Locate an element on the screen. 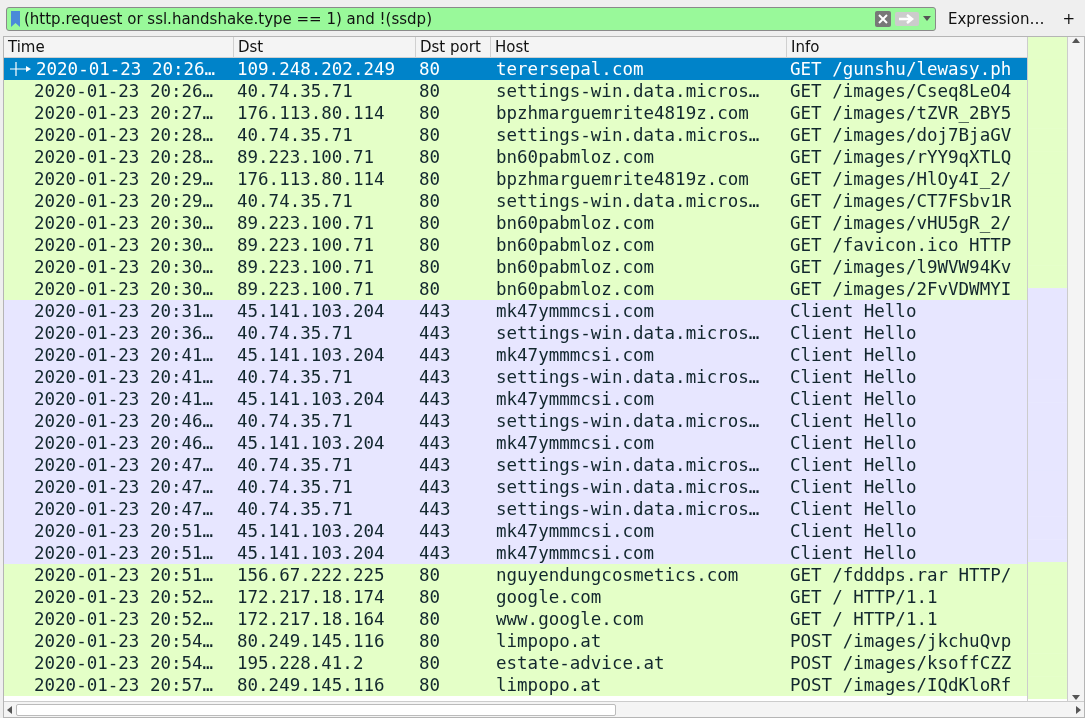  packet-row: 2020-01-23 20:30… 89.223.100.71 80 bn60pabmloz.com GET /images/2FvVDWMYI is located at coordinates (515, 289).